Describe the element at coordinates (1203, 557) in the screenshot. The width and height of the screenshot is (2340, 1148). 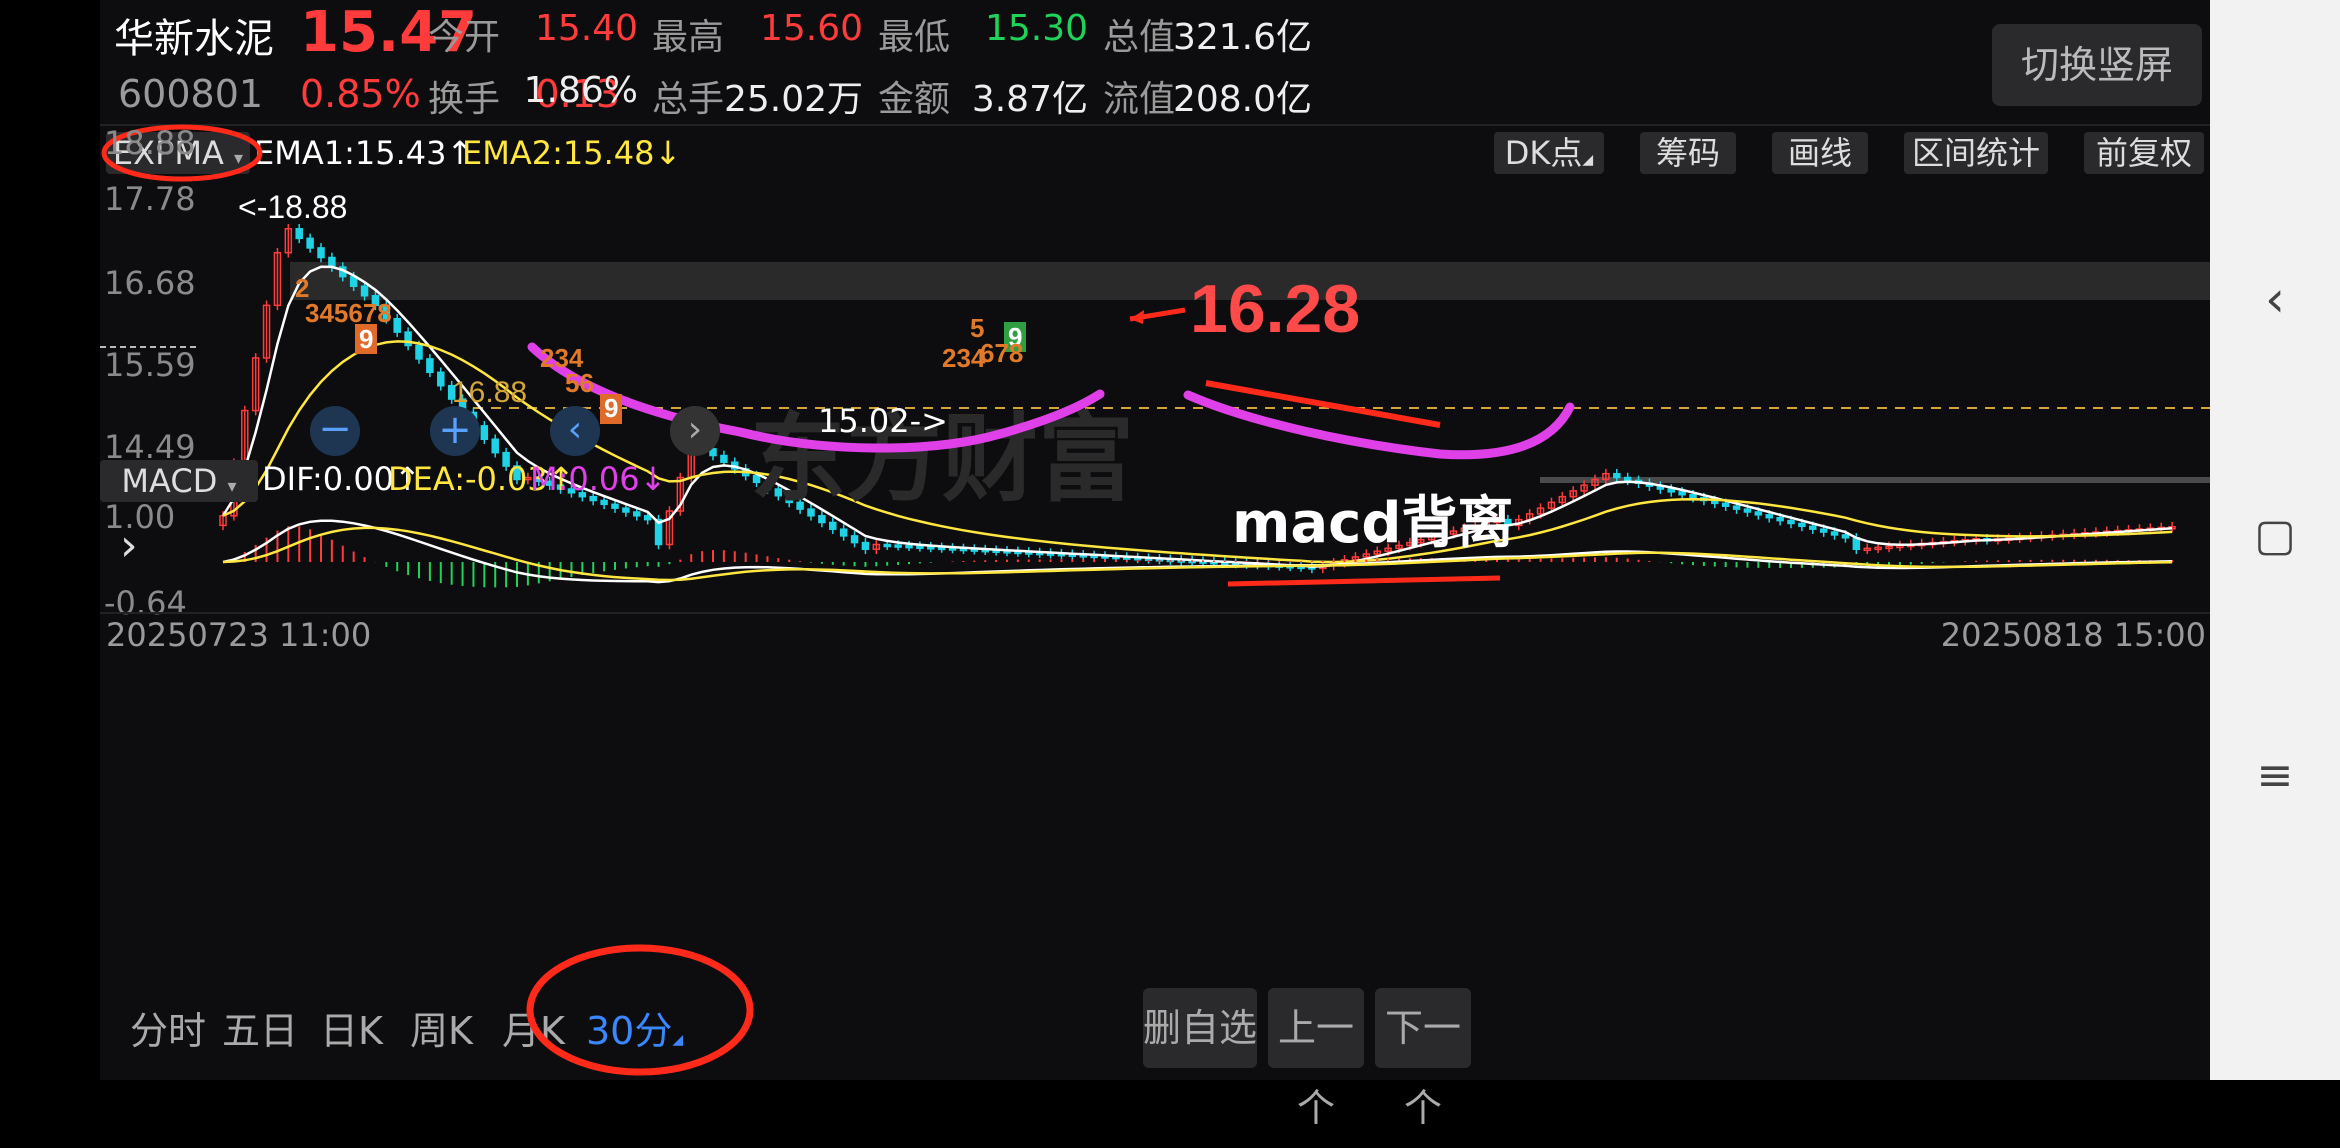
I see `macd-histogram` at that location.